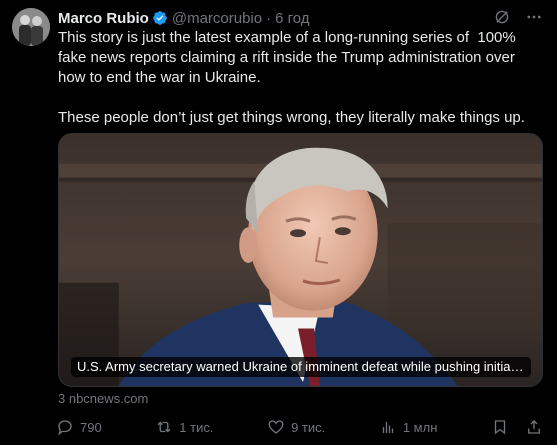 The height and width of the screenshot is (445, 557). What do you see at coordinates (196, 427) in the screenshot?
I see `repost-count: 1 тис.` at bounding box center [196, 427].